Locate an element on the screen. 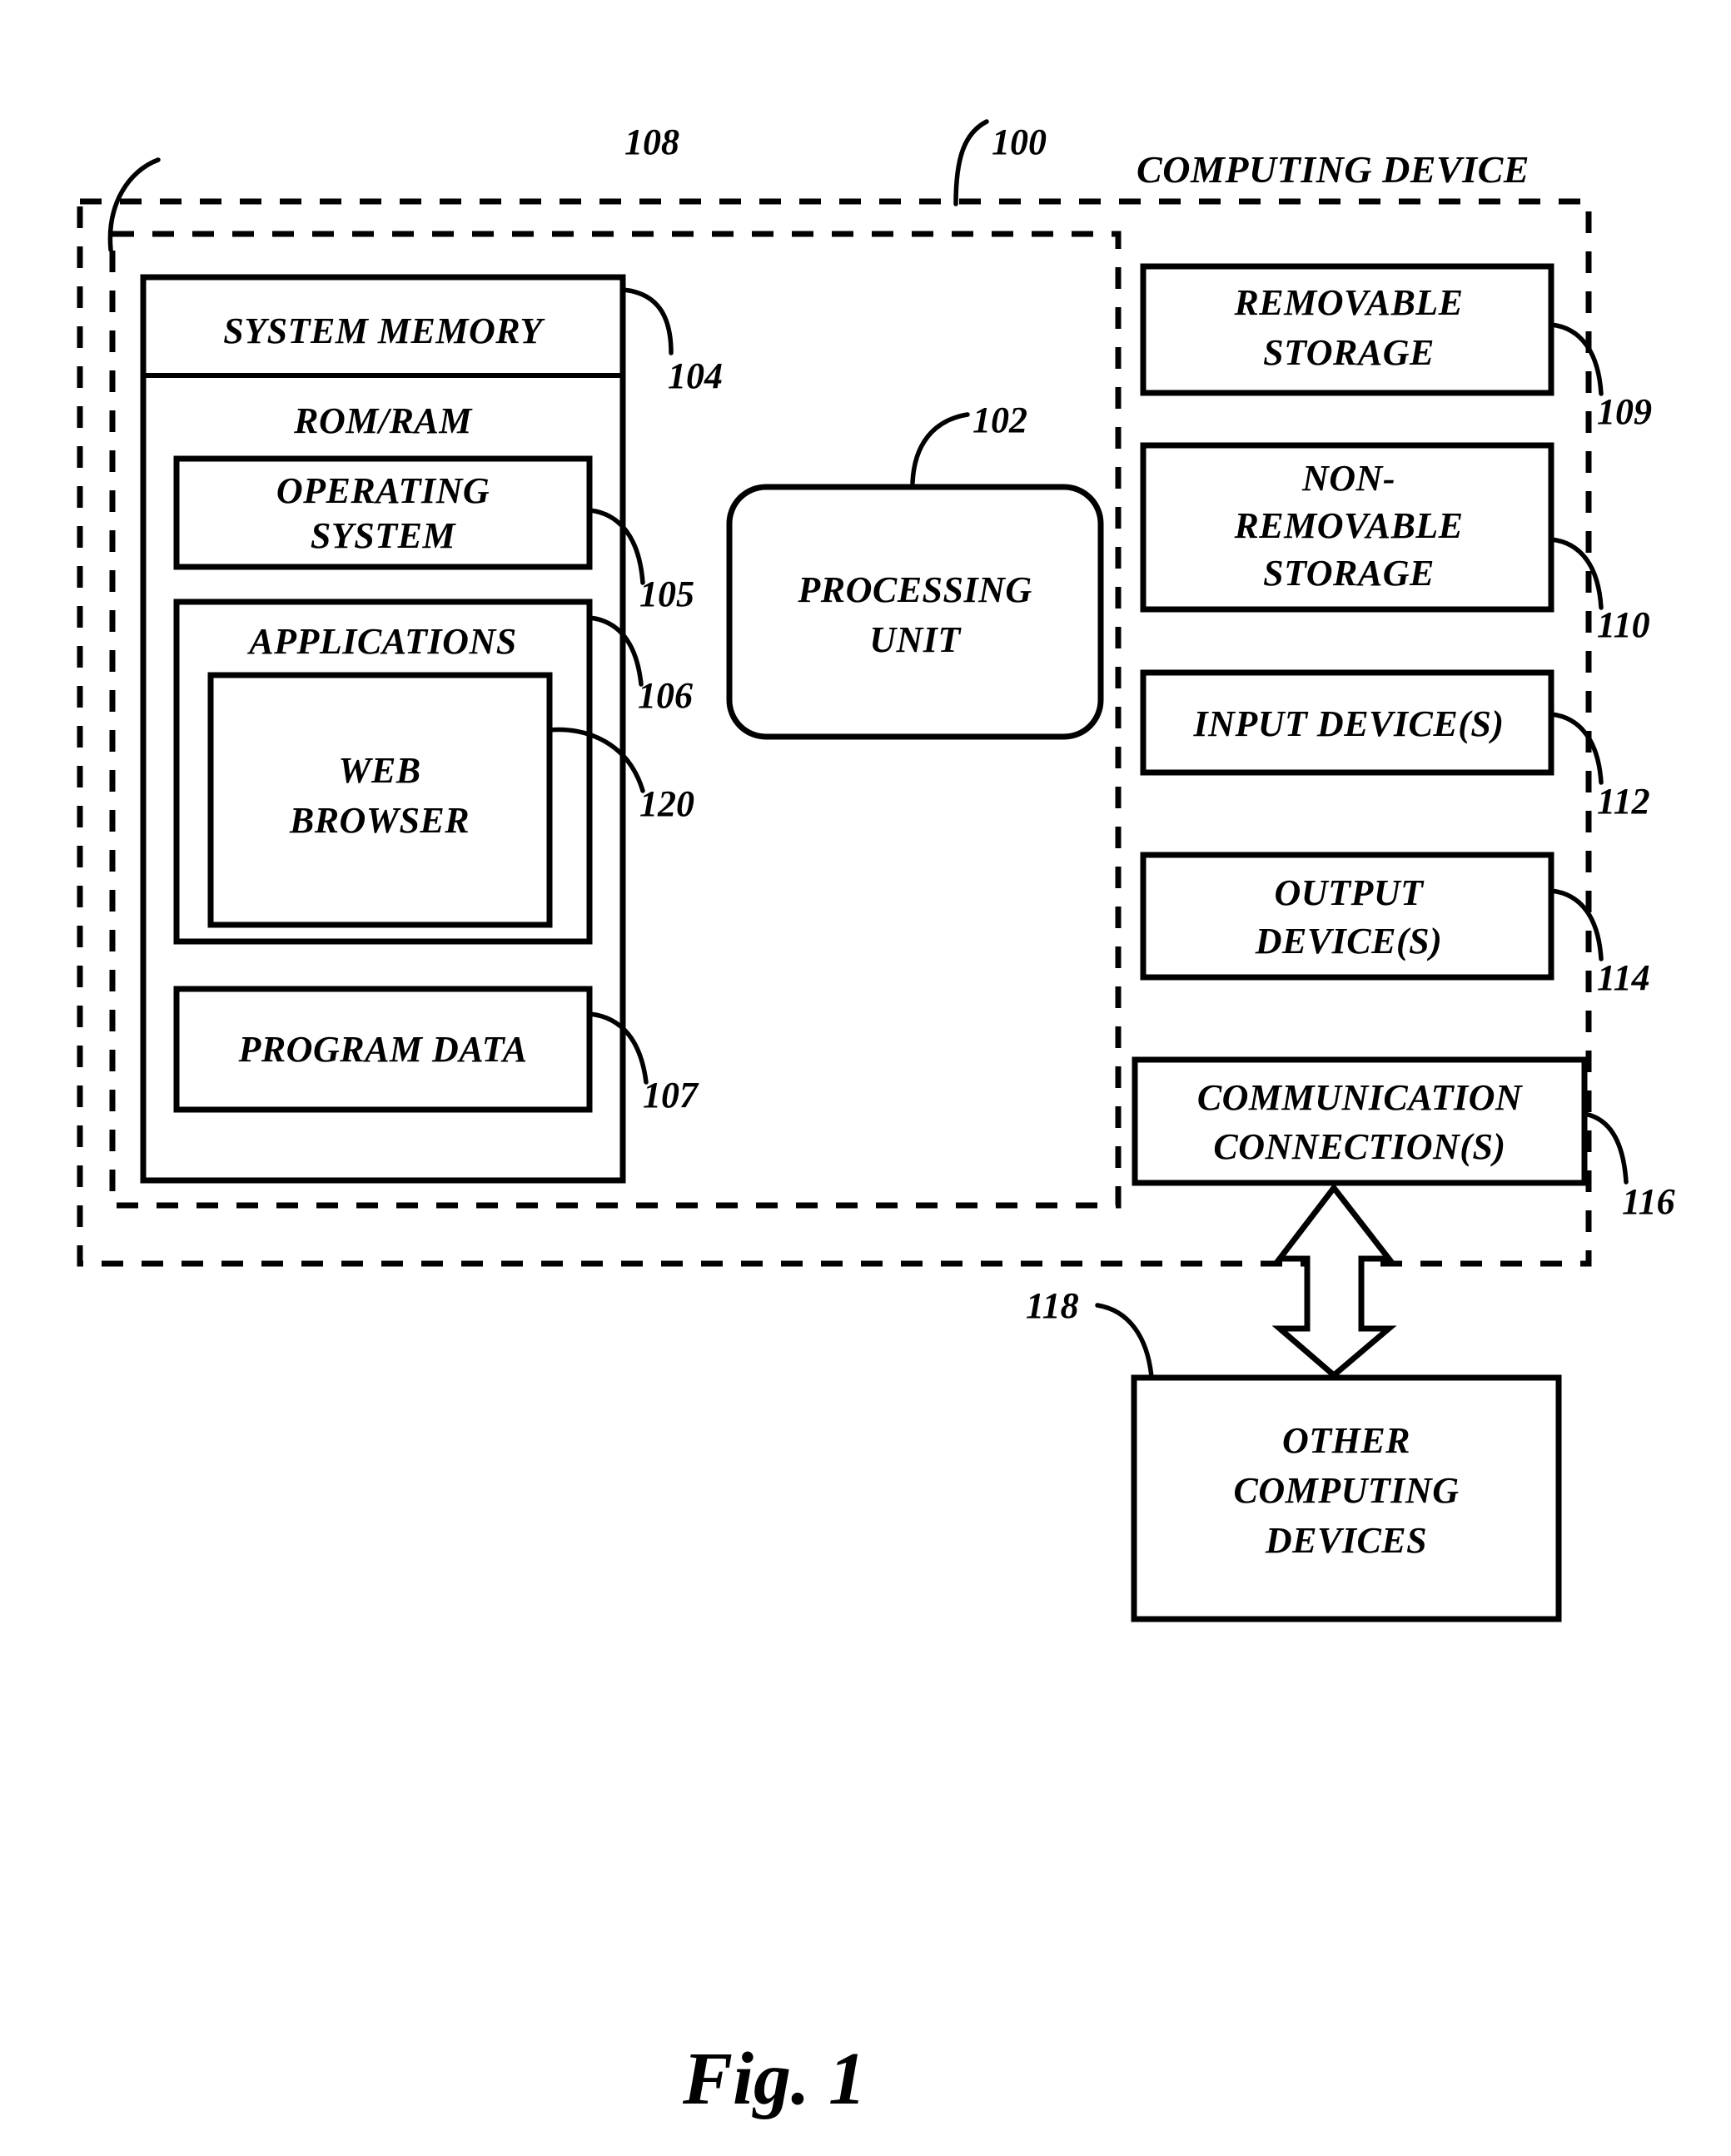 Image resolution: width=1731 pixels, height=2156 pixels. ref-num-109: 109 is located at coordinates (1624, 411).